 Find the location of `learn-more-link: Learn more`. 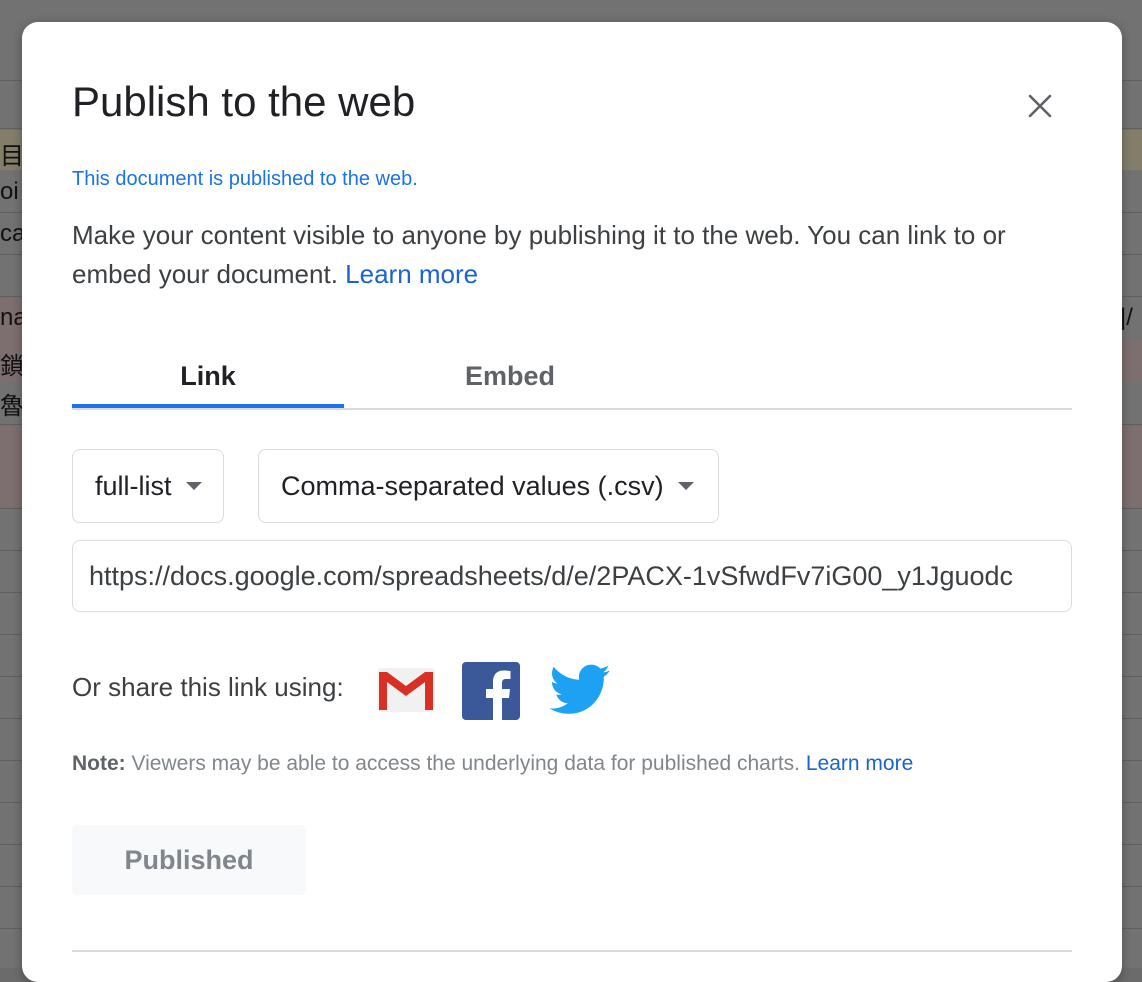

learn-more-link: Learn more is located at coordinates (411, 274).